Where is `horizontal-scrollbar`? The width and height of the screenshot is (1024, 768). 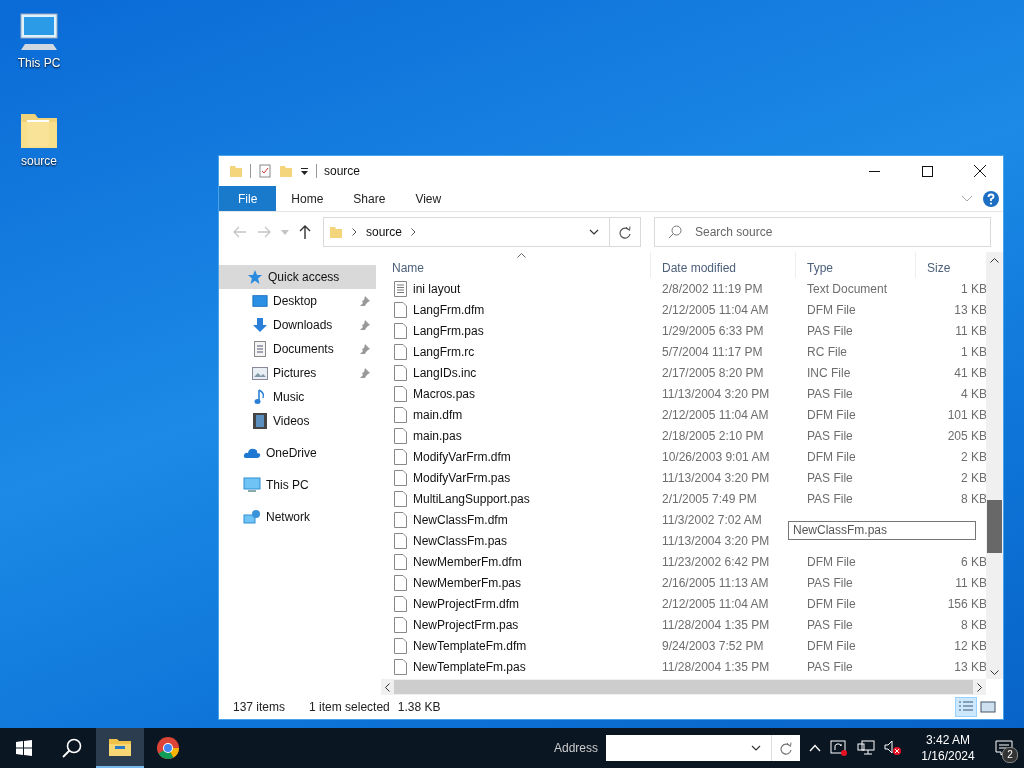
horizontal-scrollbar is located at coordinates (683, 687).